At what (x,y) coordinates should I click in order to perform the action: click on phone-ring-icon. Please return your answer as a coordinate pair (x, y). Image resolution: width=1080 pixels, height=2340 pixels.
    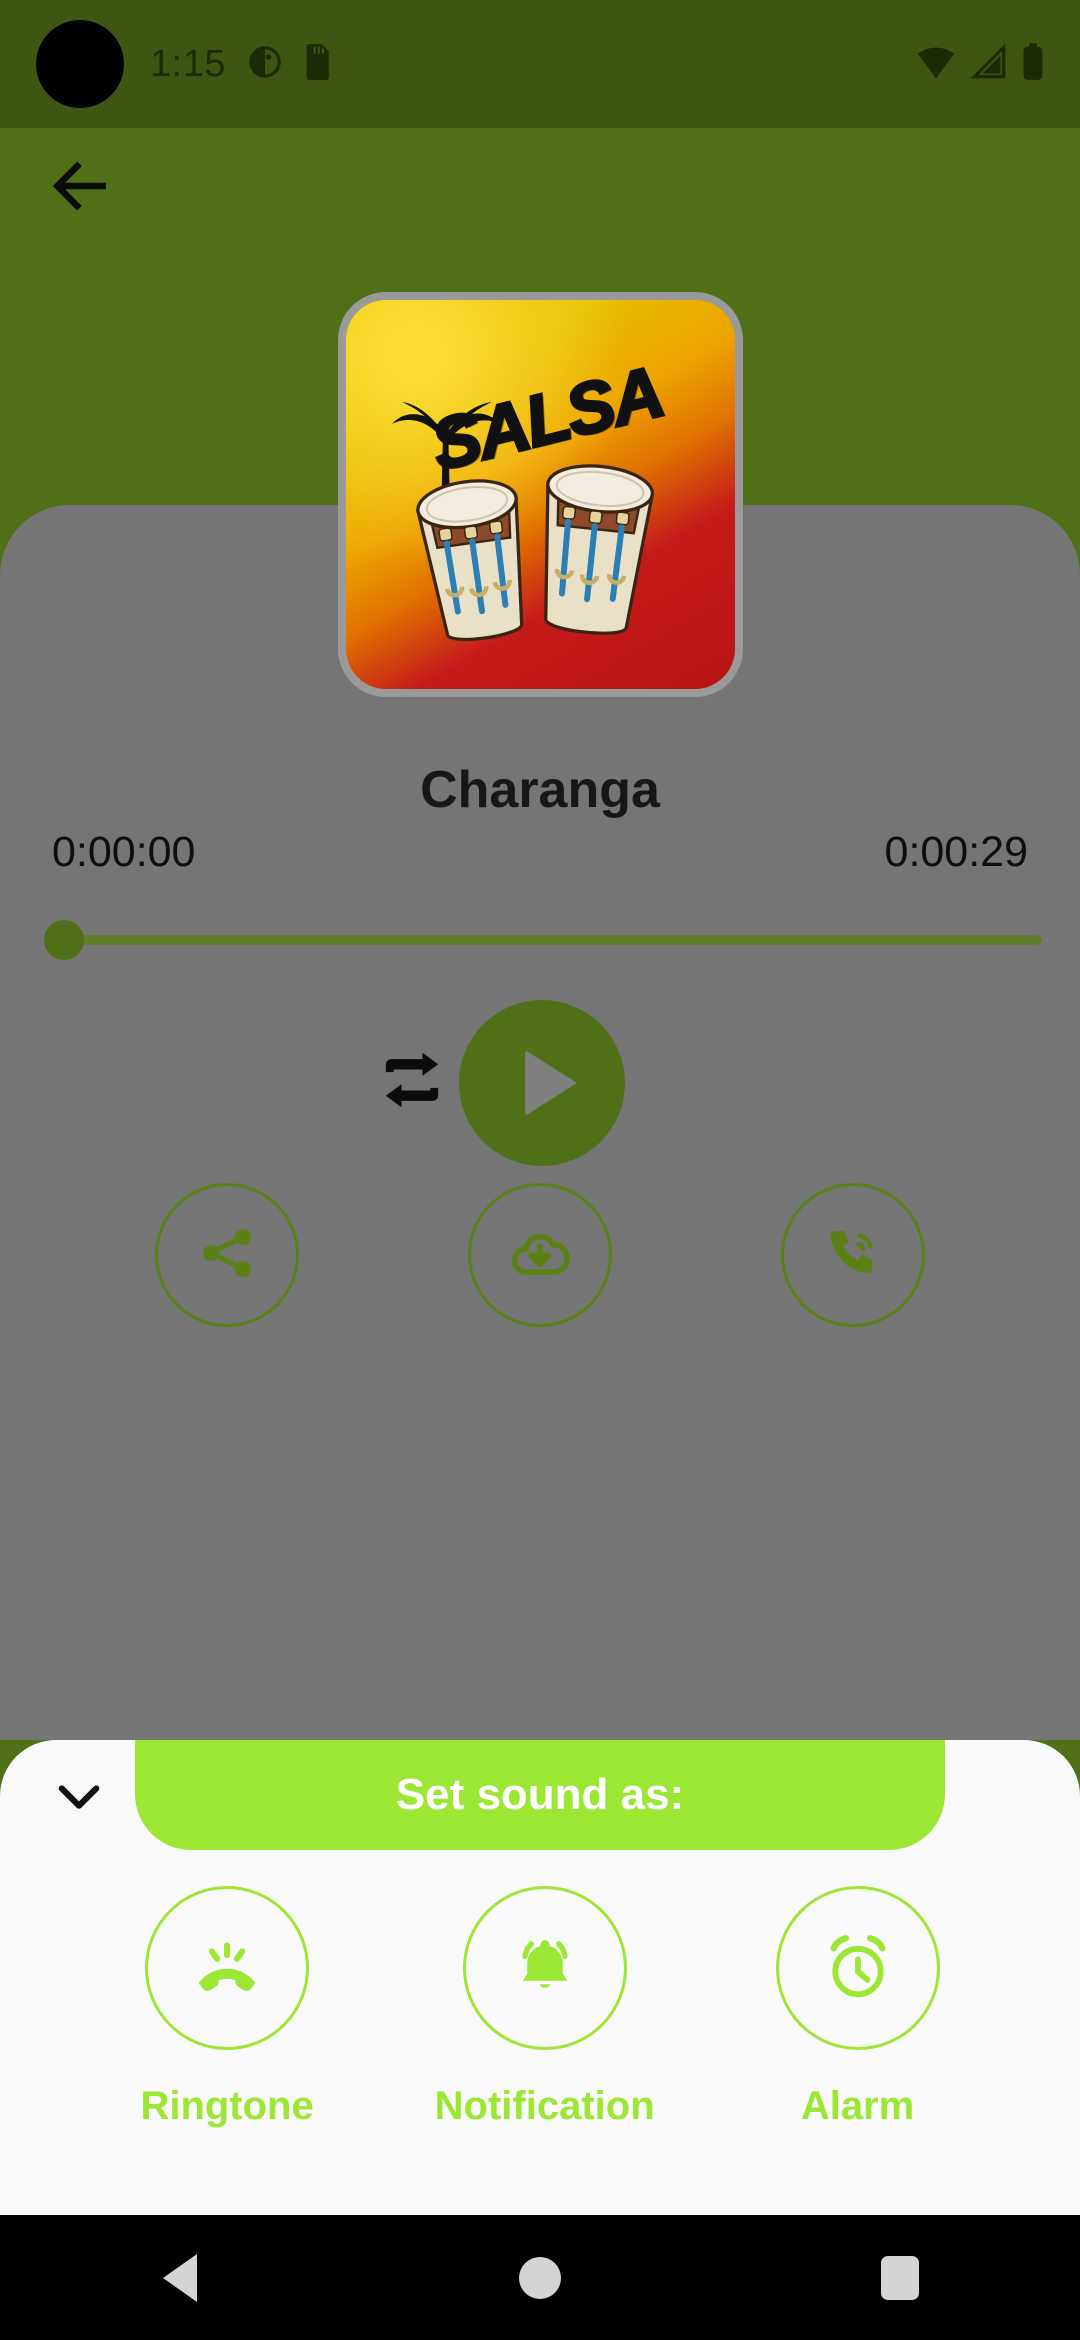
    Looking at the image, I should click on (227, 1968).